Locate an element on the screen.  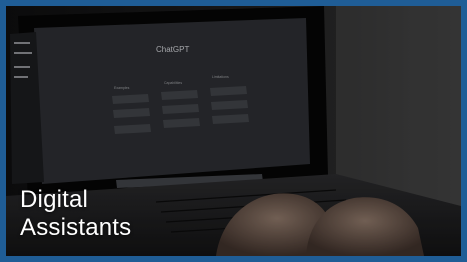
card-title-line2: Assistants is located at coordinates (76, 227).